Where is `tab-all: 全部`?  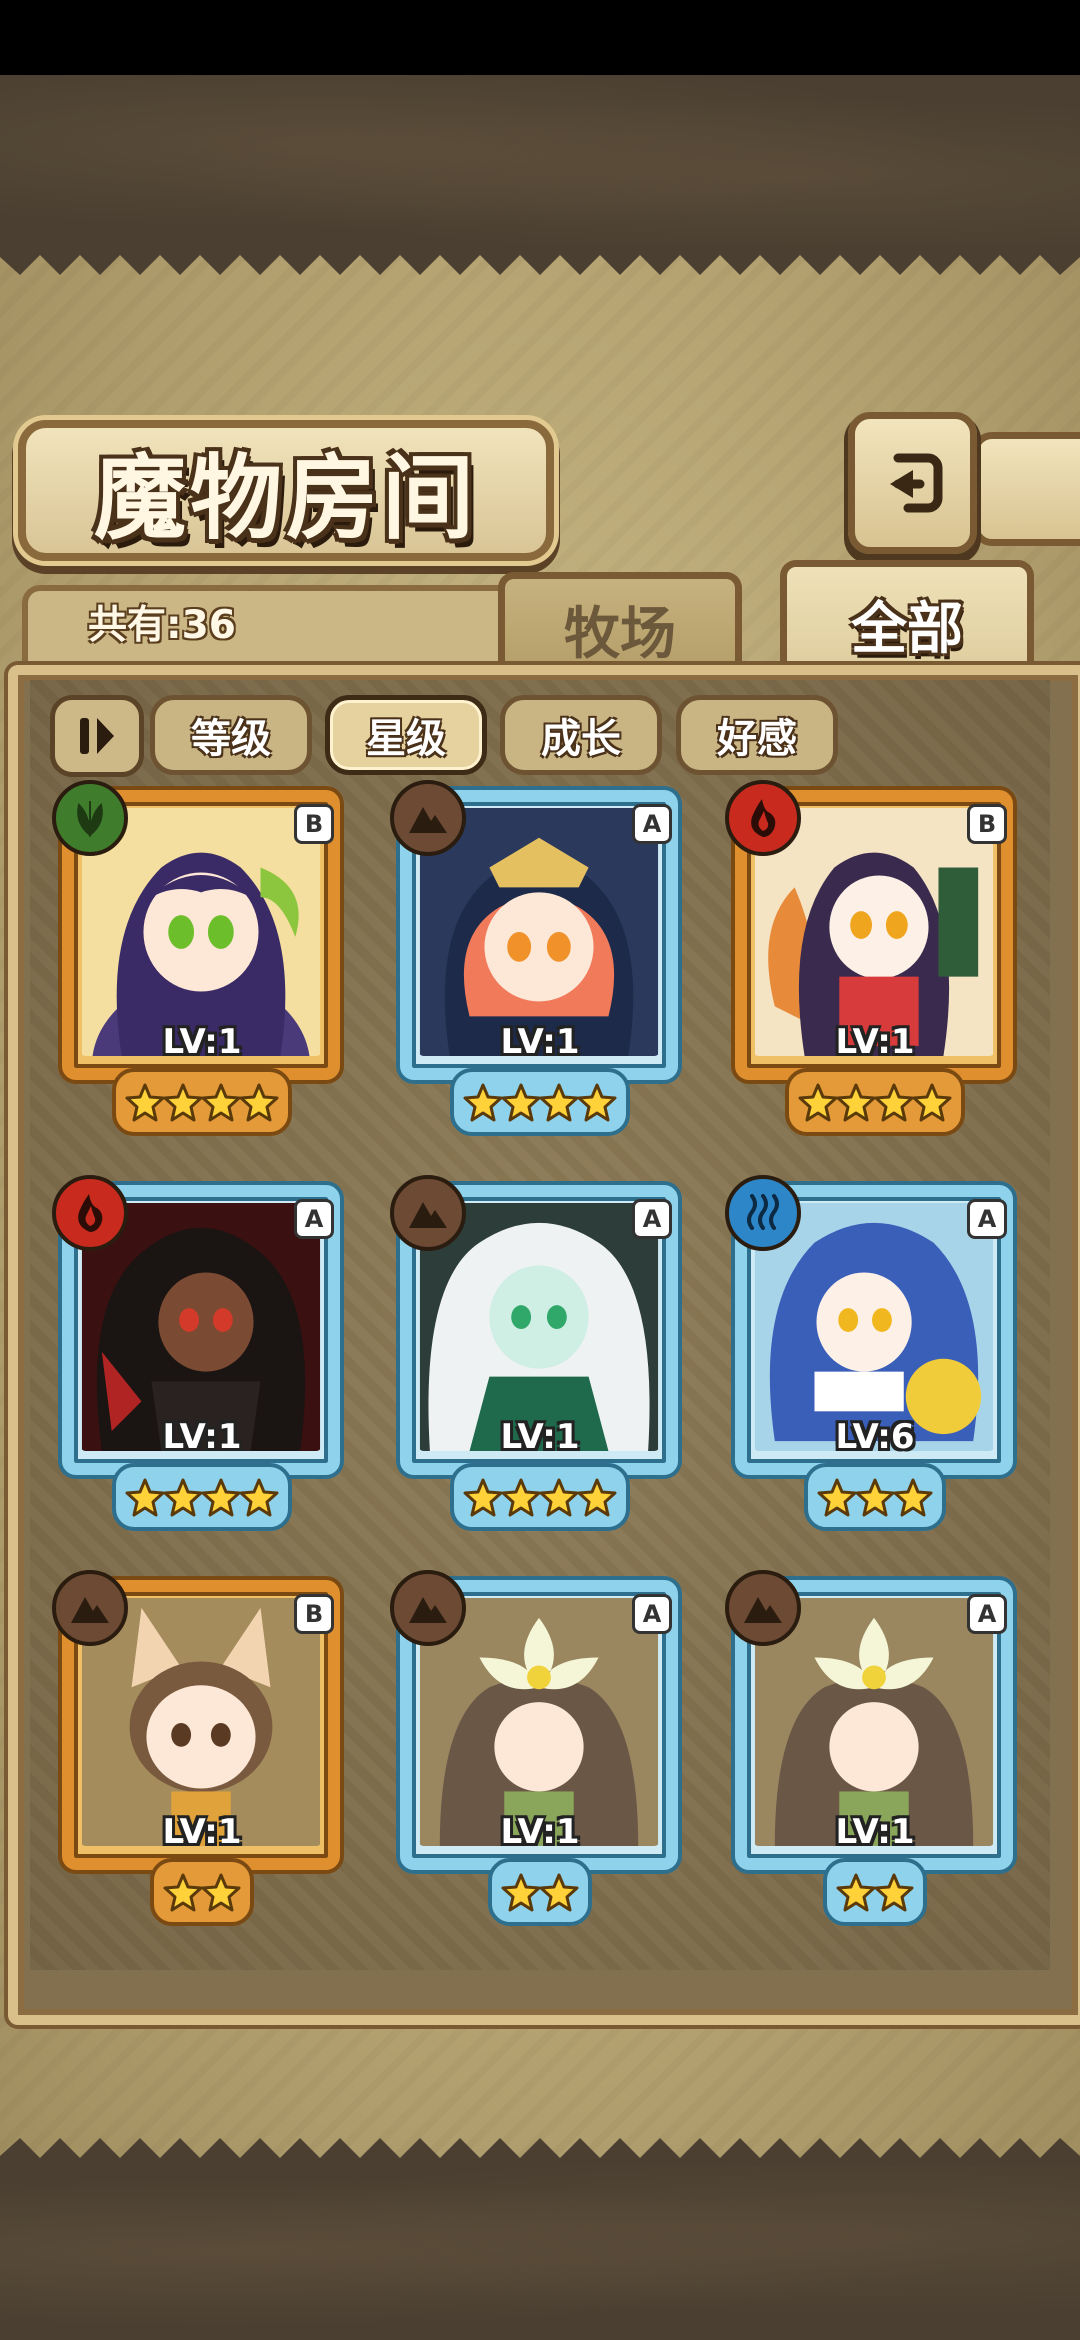 tab-all: 全部 is located at coordinates (907, 621).